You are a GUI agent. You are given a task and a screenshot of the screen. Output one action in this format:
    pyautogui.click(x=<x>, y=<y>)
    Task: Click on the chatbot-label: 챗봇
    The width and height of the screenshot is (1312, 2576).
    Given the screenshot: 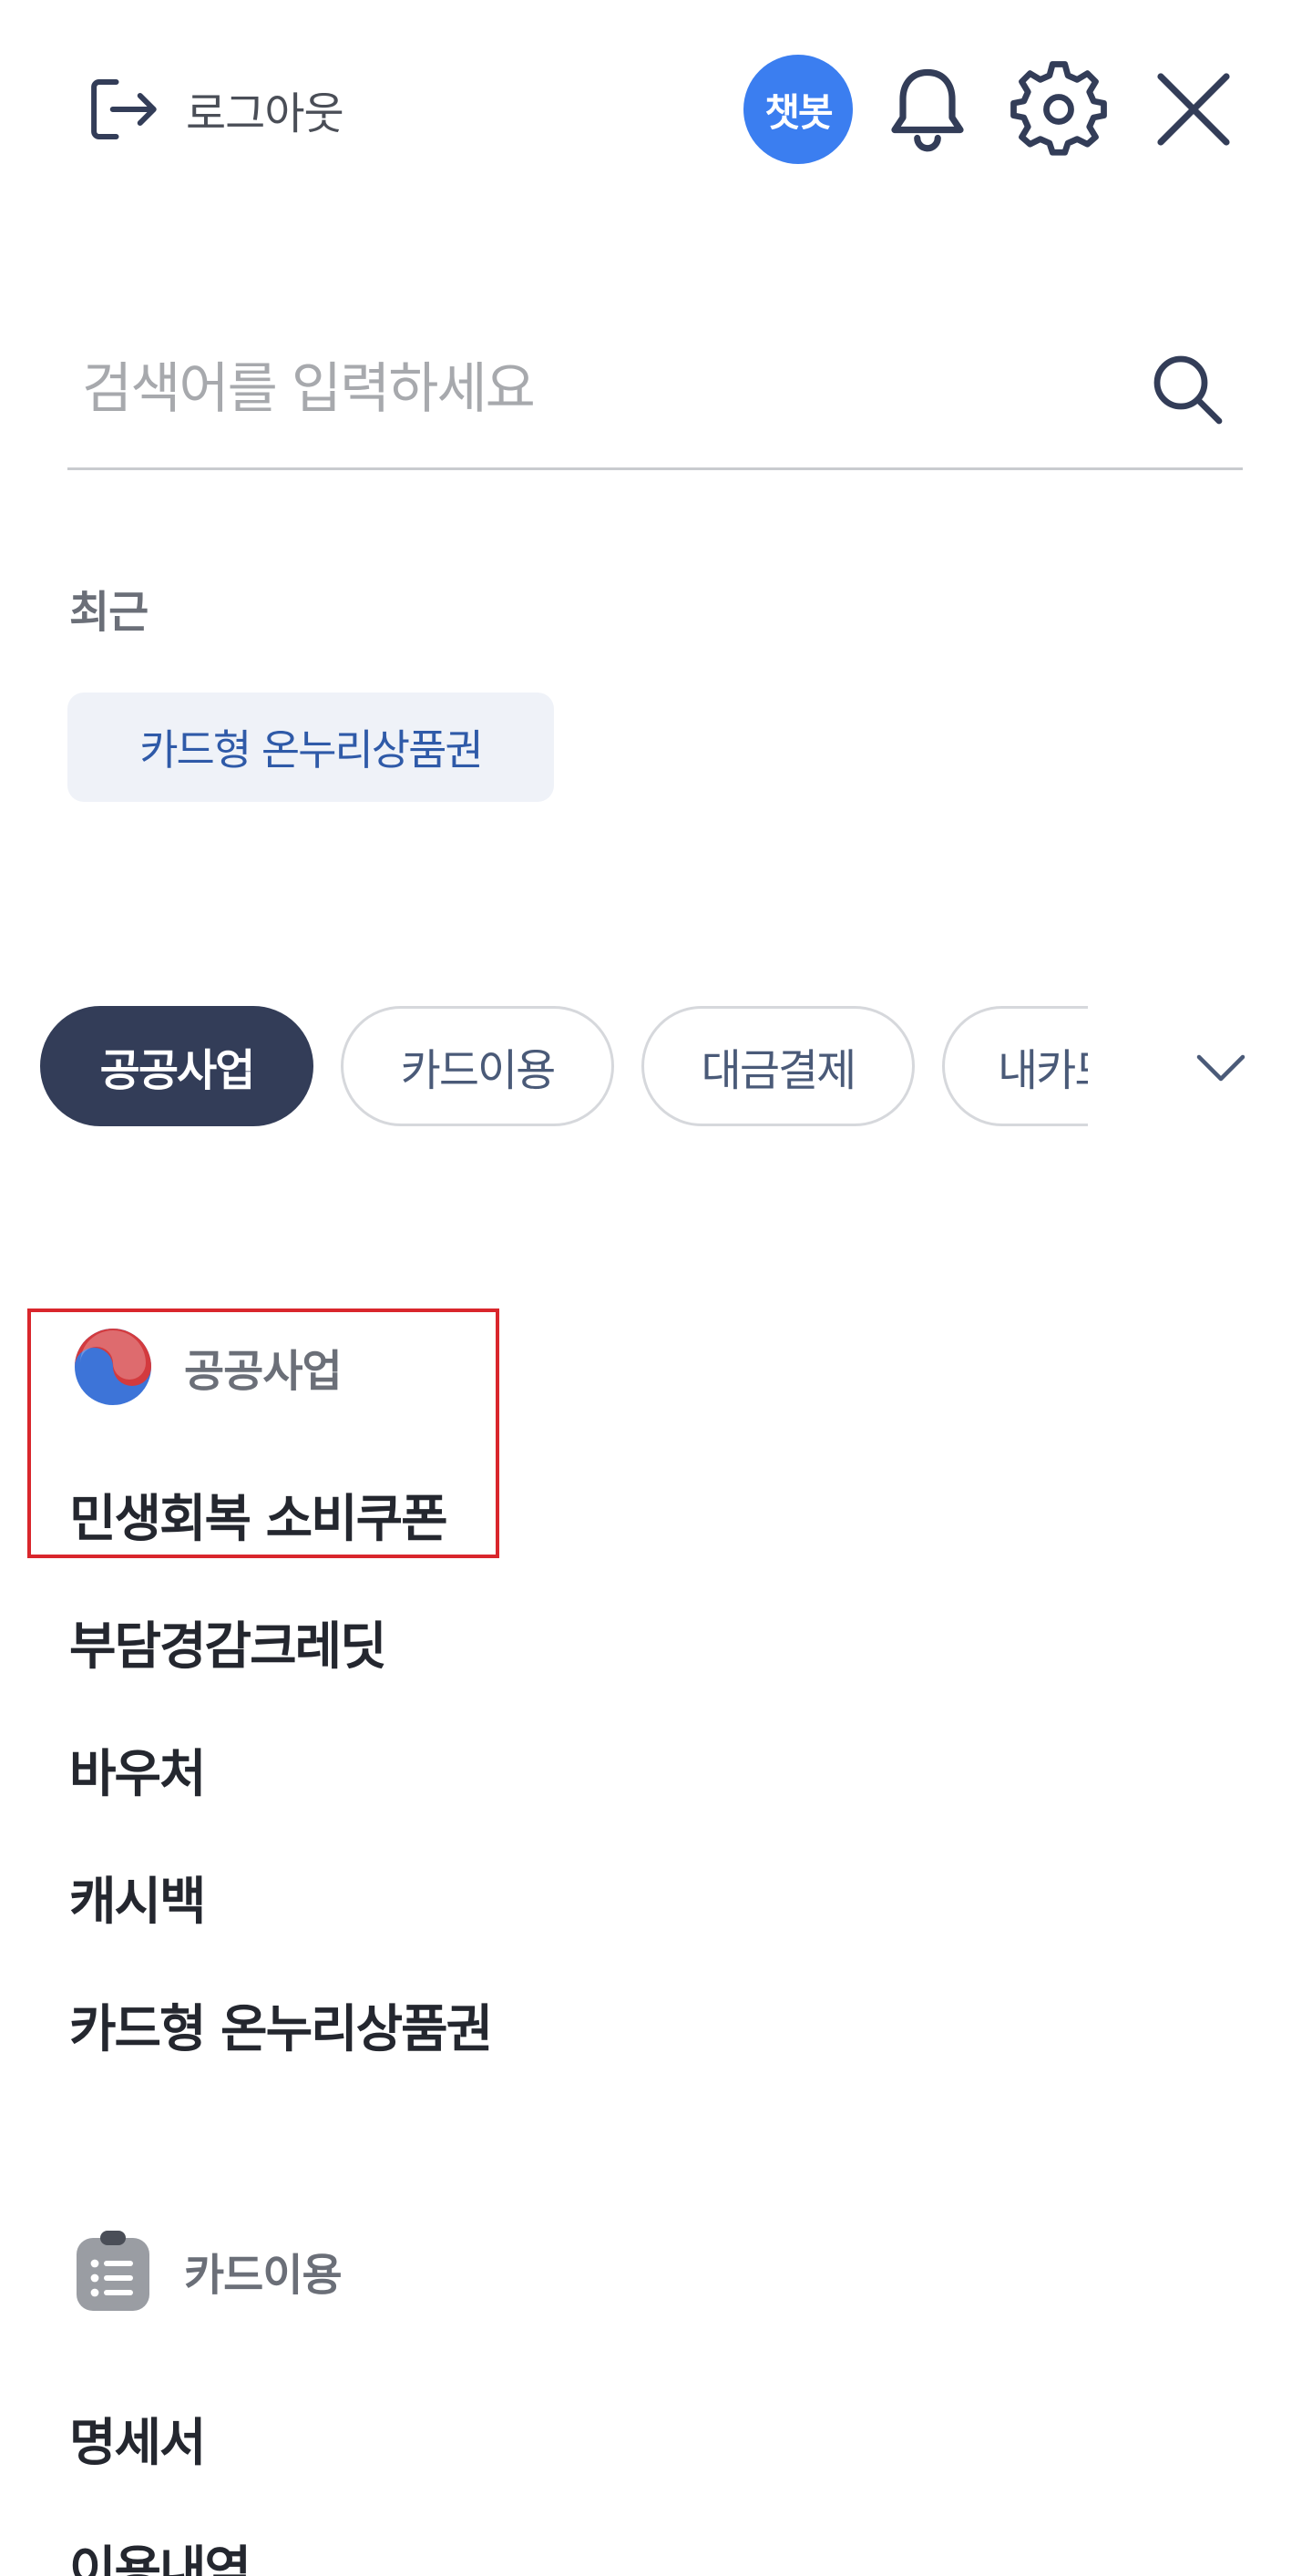 What is the action you would take?
    pyautogui.click(x=799, y=112)
    